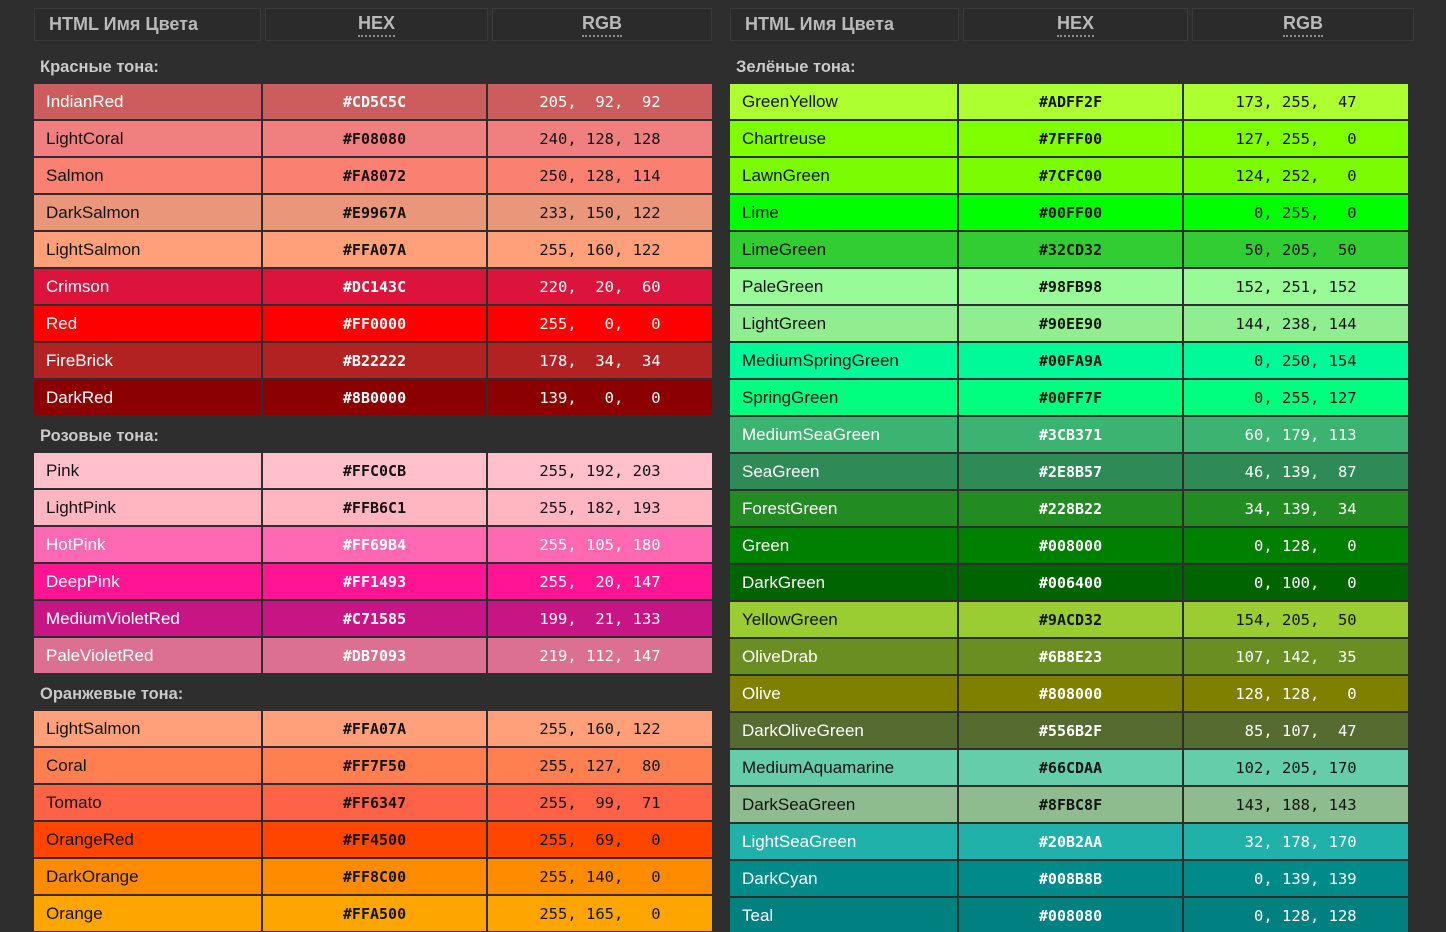 This screenshot has width=1446, height=932. I want to click on column-header-rgb-label: RGB, so click(601, 25).